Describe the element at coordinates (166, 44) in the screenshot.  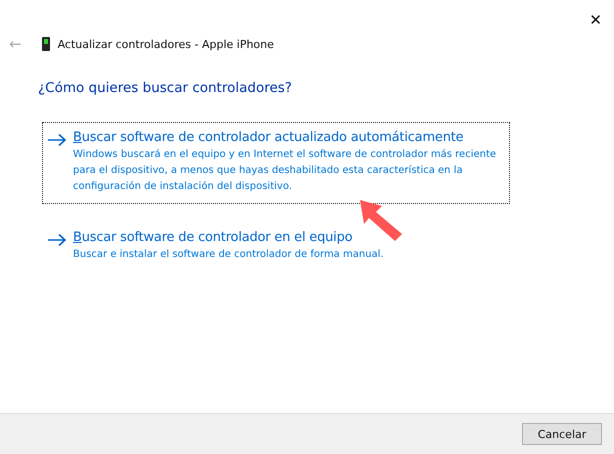
I see `window-title: Actualizar controladores - Apple iPhone` at that location.